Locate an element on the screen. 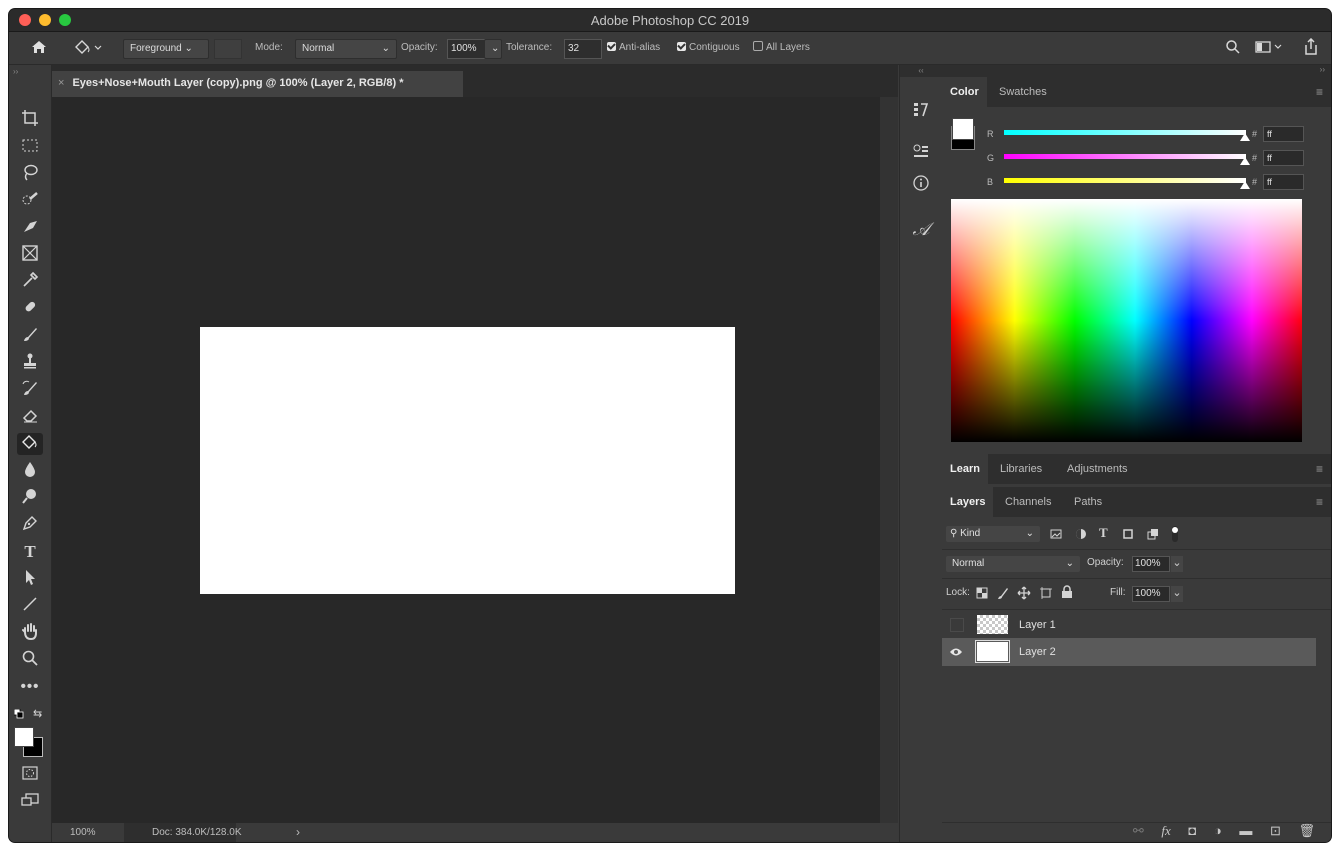 The width and height of the screenshot is (1340, 852). workspace-switcher-icon is located at coordinates (1270, 48).